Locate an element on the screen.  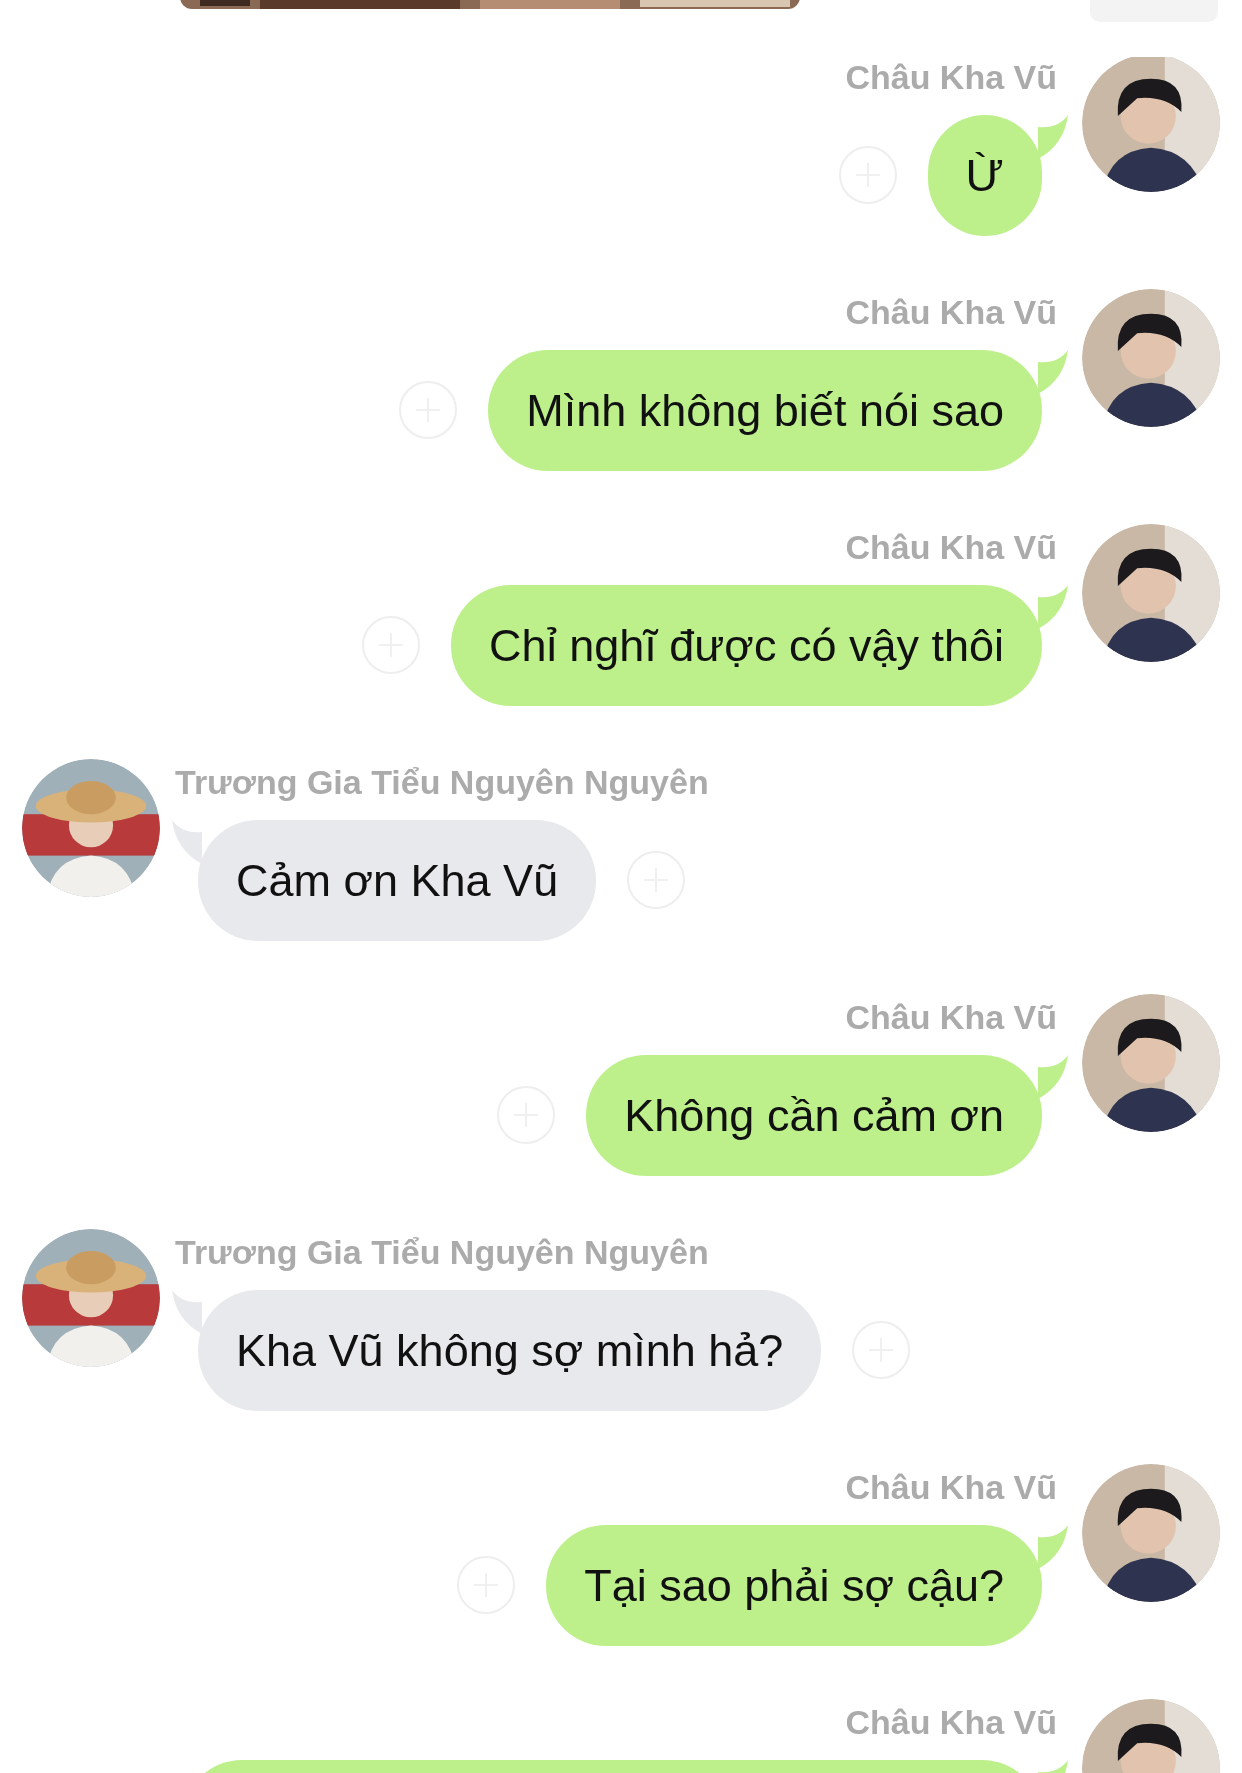
message-bubble: Chỉ nghĩ được có vậy thôi is located at coordinates (746, 645).